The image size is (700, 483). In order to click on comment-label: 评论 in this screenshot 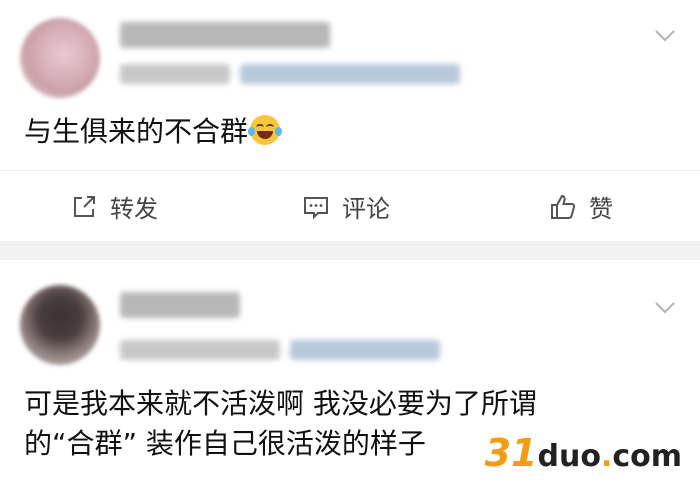, I will do `click(366, 209)`.